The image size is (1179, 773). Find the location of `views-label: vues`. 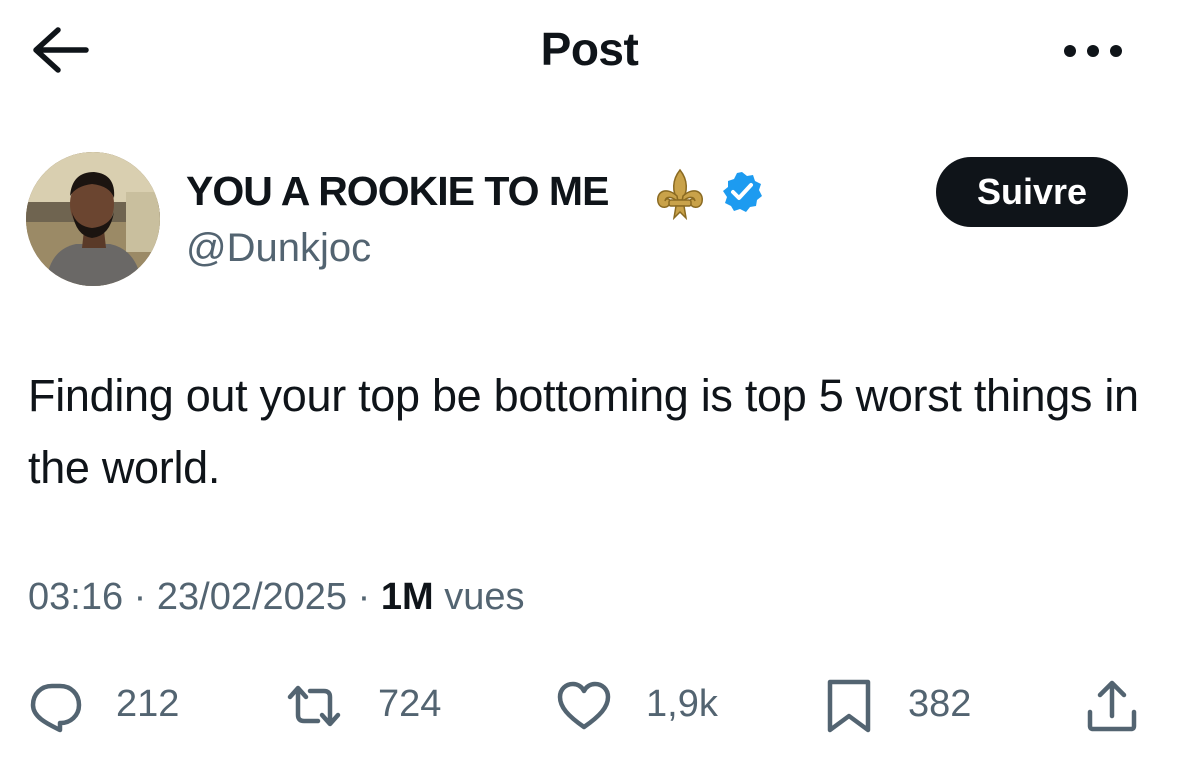

views-label: vues is located at coordinates (484, 597).